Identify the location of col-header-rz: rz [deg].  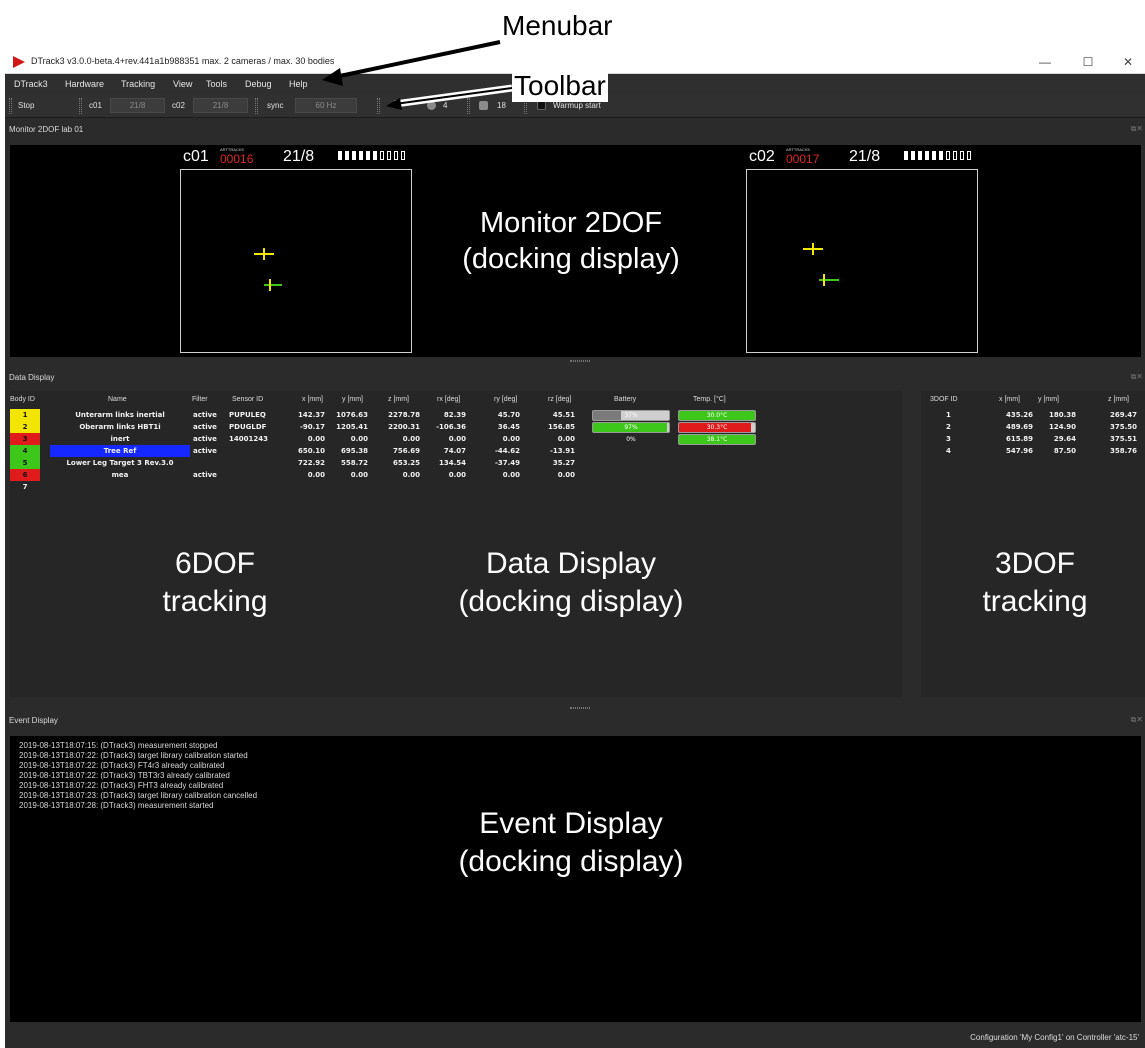
(559, 399).